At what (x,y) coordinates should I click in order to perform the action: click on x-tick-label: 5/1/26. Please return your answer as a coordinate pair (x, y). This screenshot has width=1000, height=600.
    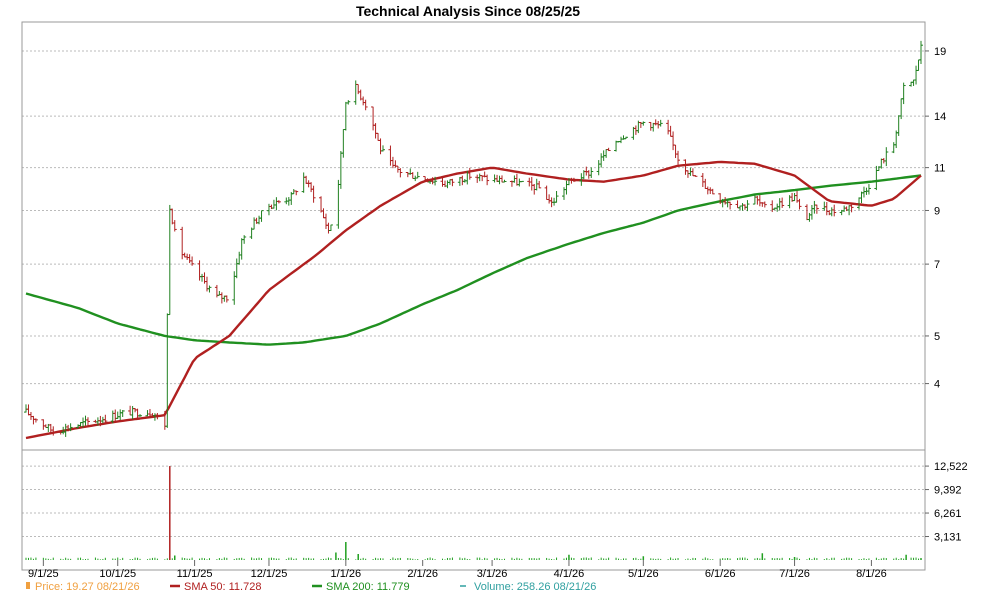
    Looking at the image, I should click on (643, 574).